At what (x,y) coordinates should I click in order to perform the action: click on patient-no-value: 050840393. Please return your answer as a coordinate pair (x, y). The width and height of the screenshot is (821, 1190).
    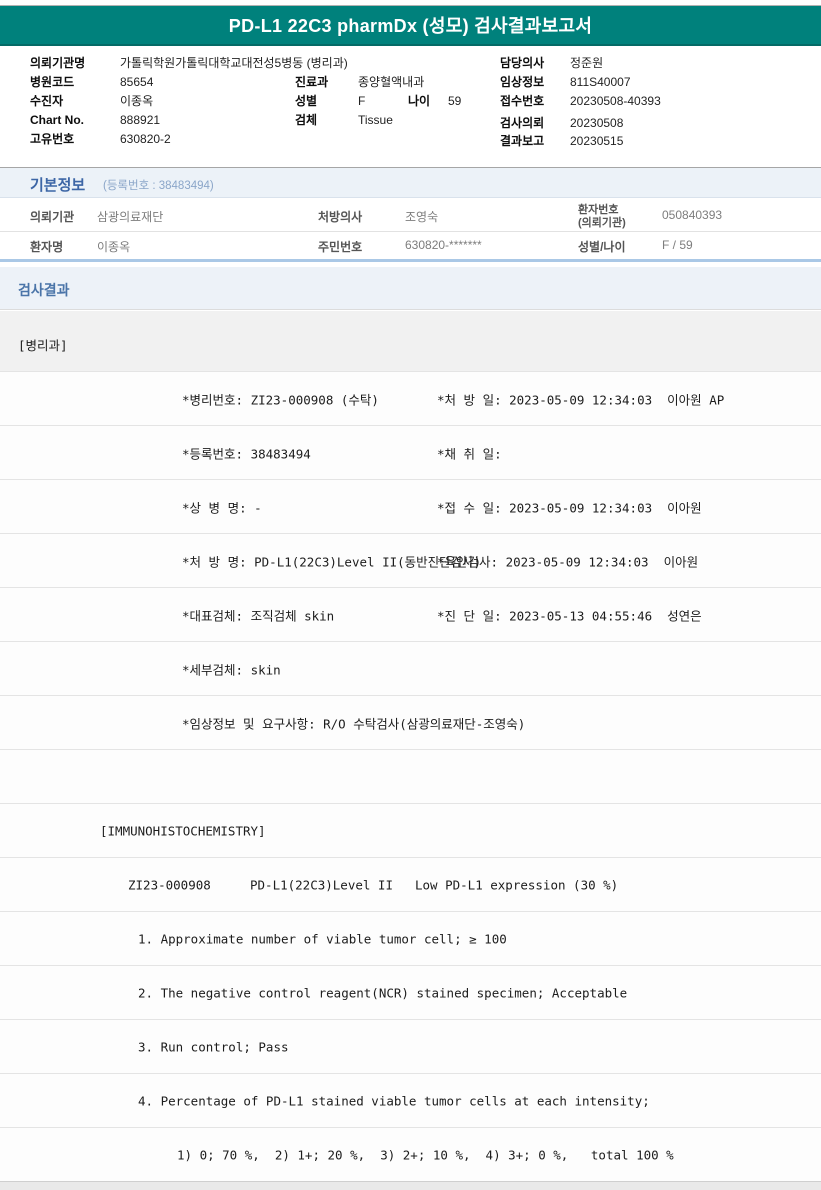
    Looking at the image, I should click on (692, 215).